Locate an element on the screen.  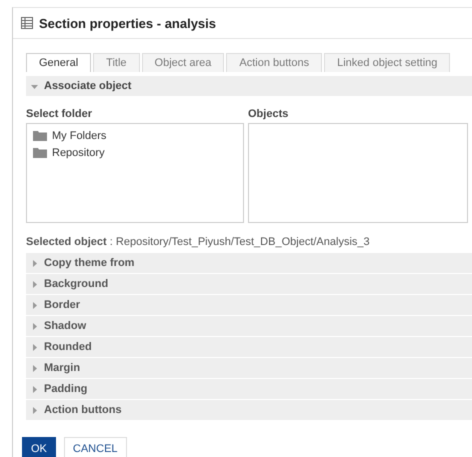
folder-item: My Folders is located at coordinates (137, 135).